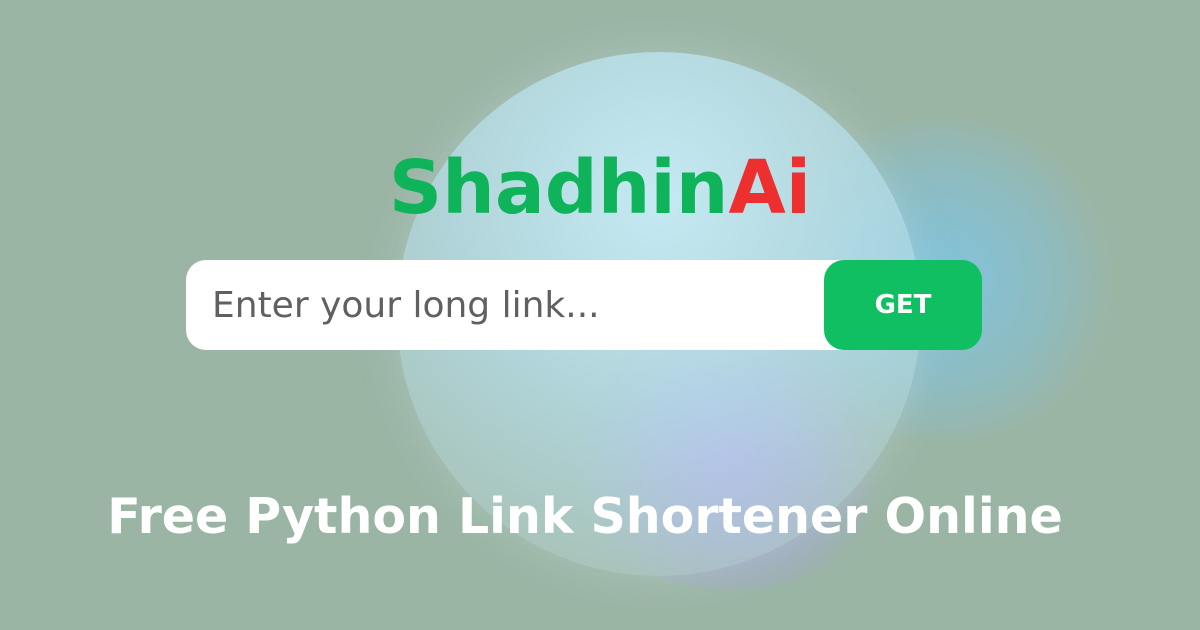  I want to click on tagline: Free Python Link Shortener Online, so click(585, 516).